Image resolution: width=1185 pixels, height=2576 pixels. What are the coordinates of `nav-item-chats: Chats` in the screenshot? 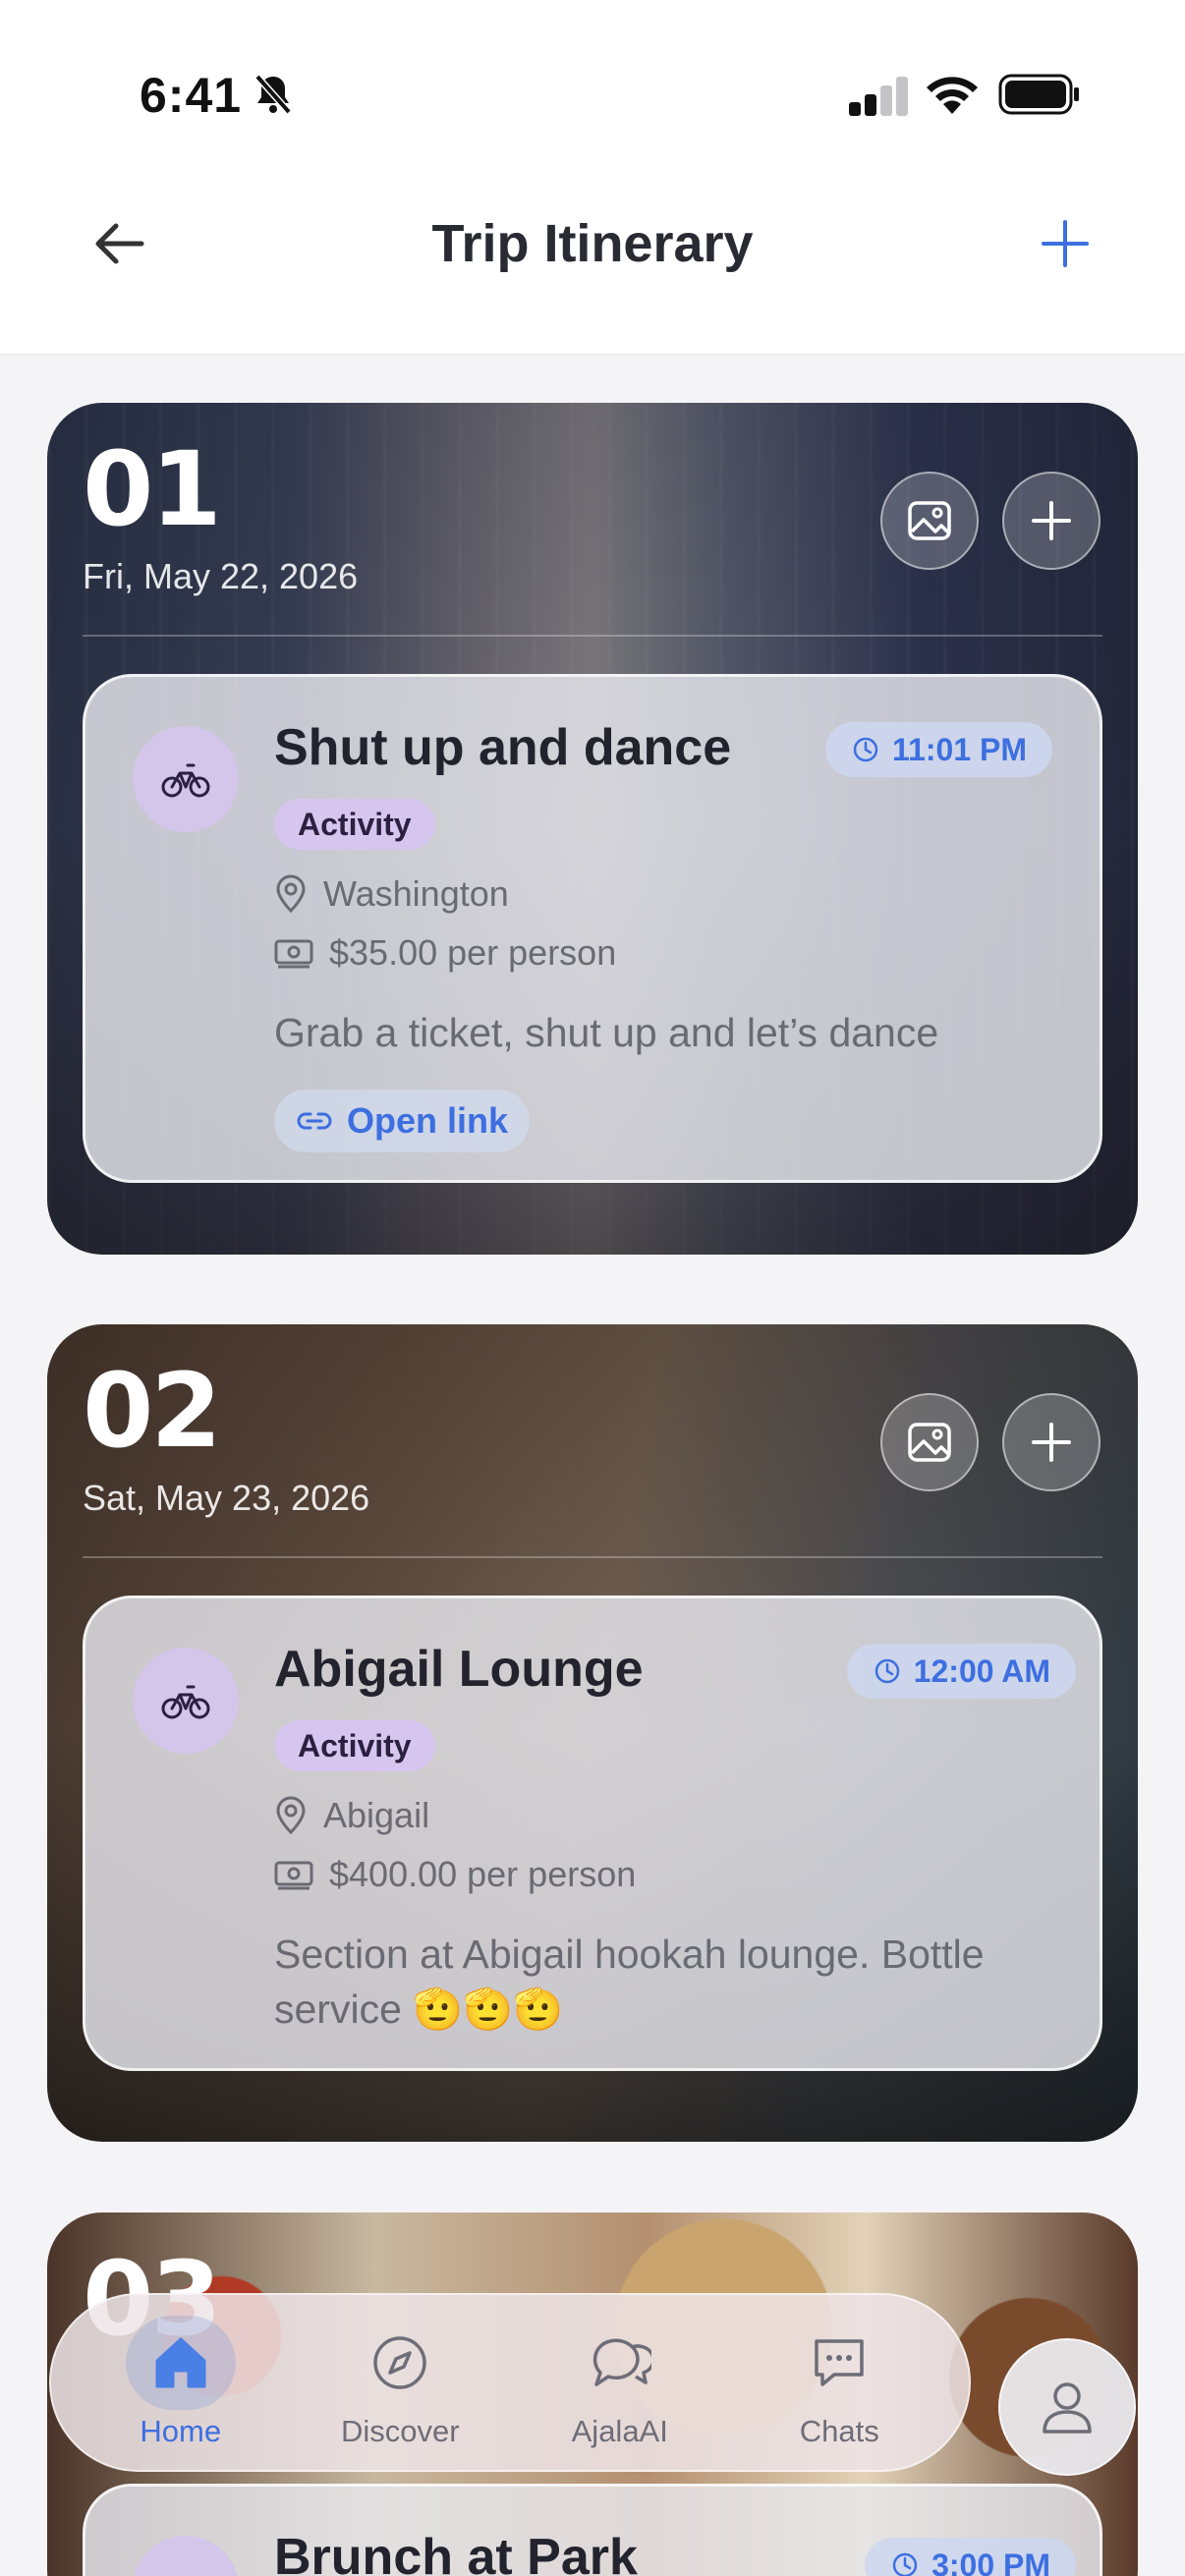 It's located at (839, 2382).